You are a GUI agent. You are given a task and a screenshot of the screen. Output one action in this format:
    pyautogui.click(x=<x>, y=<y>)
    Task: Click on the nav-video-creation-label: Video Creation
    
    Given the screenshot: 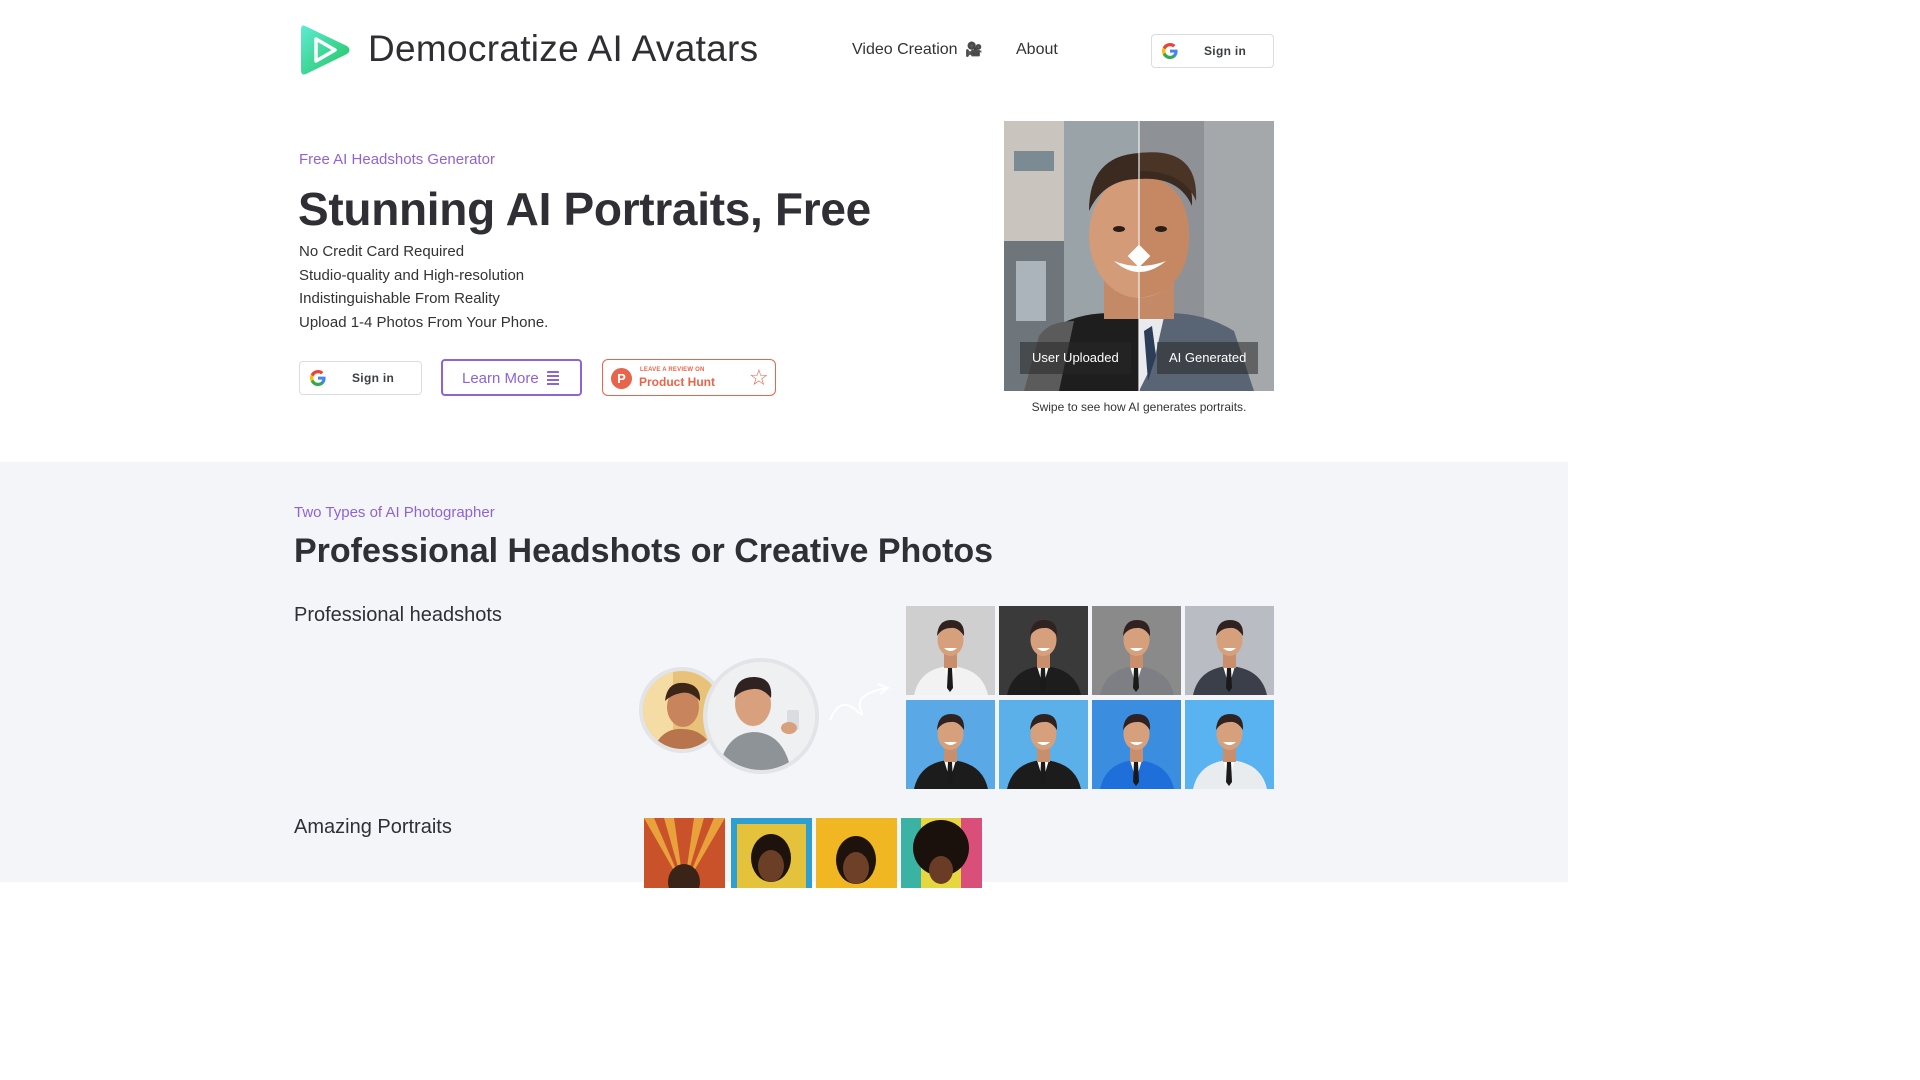 What is the action you would take?
    pyautogui.click(x=905, y=49)
    